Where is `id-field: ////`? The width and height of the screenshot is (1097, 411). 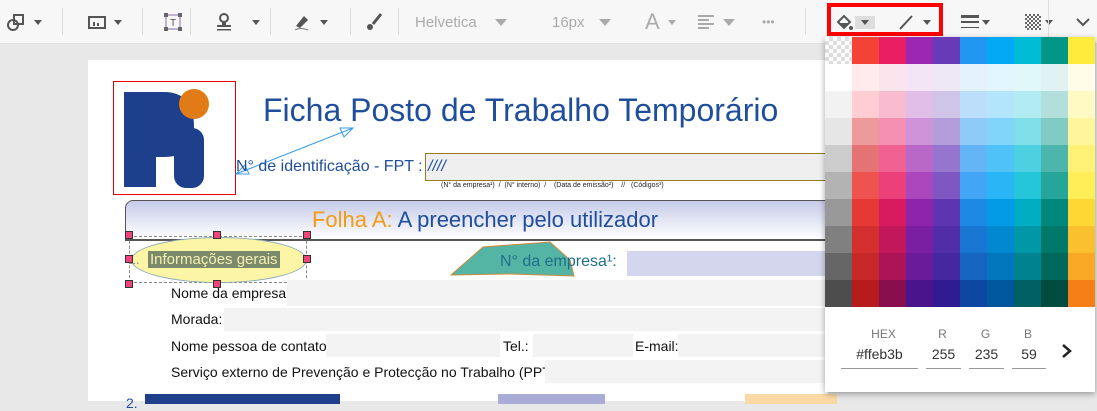 id-field: //// is located at coordinates (630, 167).